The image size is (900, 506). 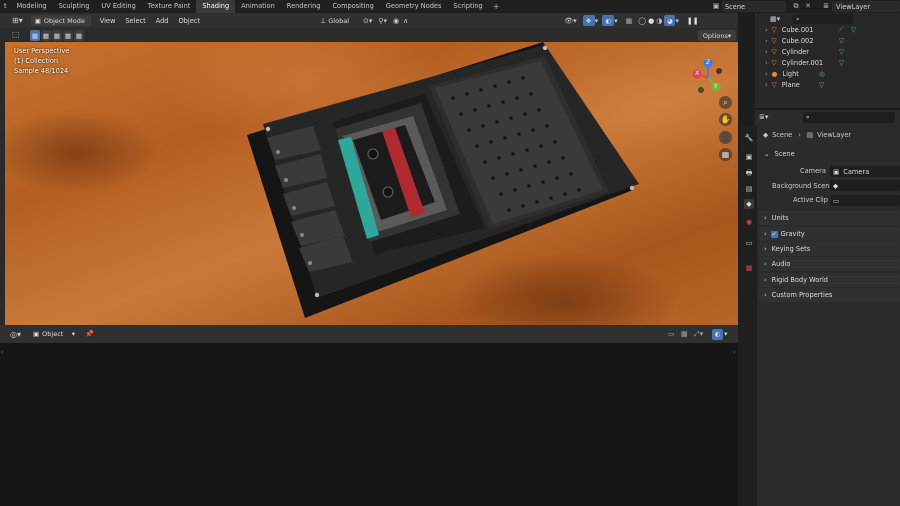 What do you see at coordinates (717, 35) in the screenshot?
I see `options-dropdown: Options ▾` at bounding box center [717, 35].